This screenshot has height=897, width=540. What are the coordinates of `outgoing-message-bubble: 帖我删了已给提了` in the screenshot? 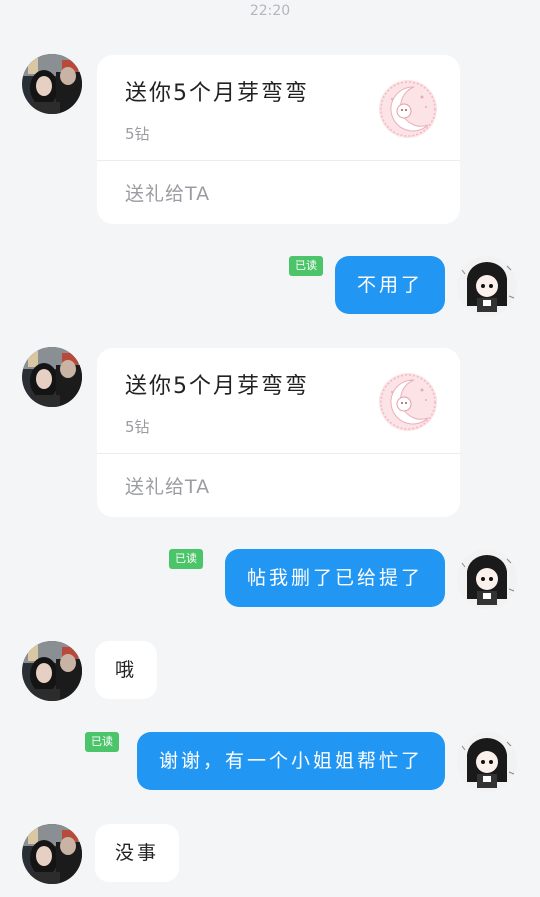 It's located at (334, 578).